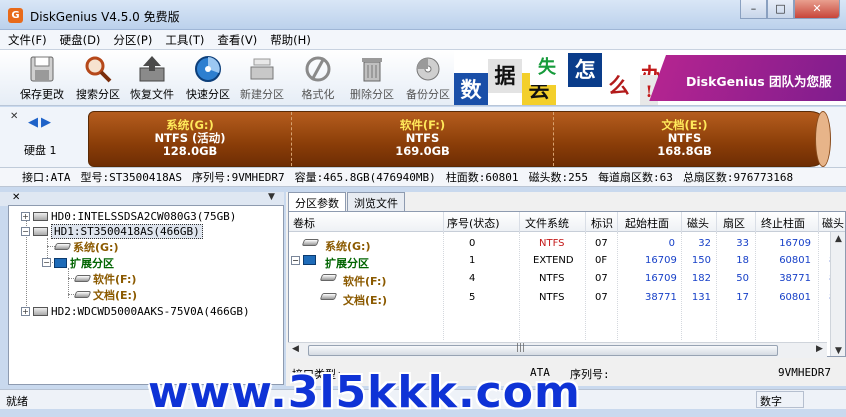 The image size is (846, 417). I want to click on search-partition-label: 搜索分区, so click(98, 94).